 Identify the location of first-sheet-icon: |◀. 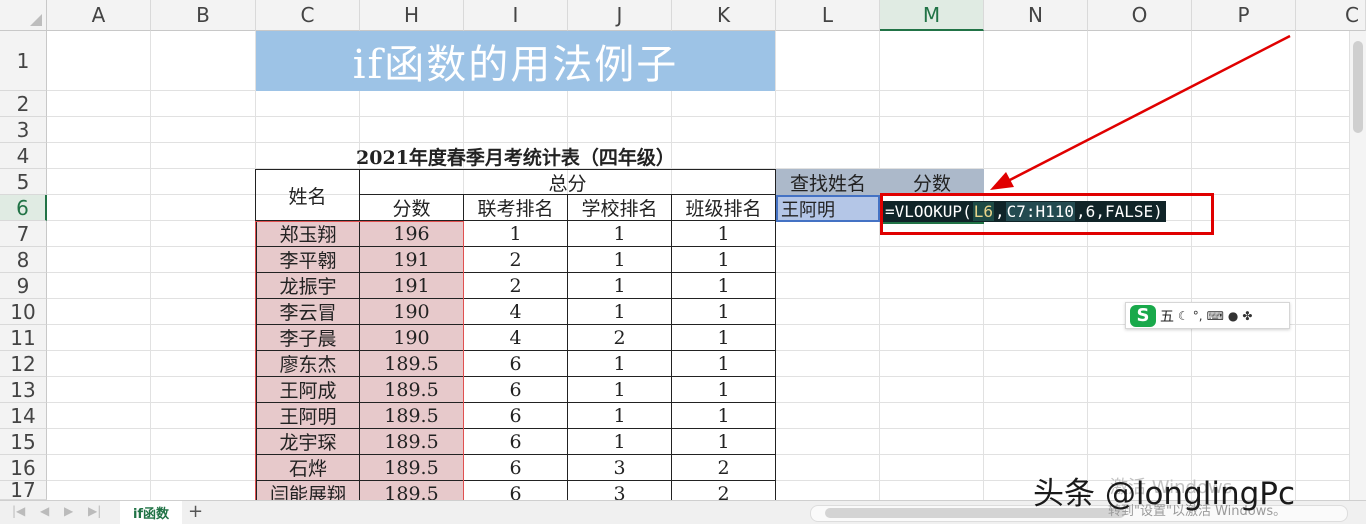
(18, 511).